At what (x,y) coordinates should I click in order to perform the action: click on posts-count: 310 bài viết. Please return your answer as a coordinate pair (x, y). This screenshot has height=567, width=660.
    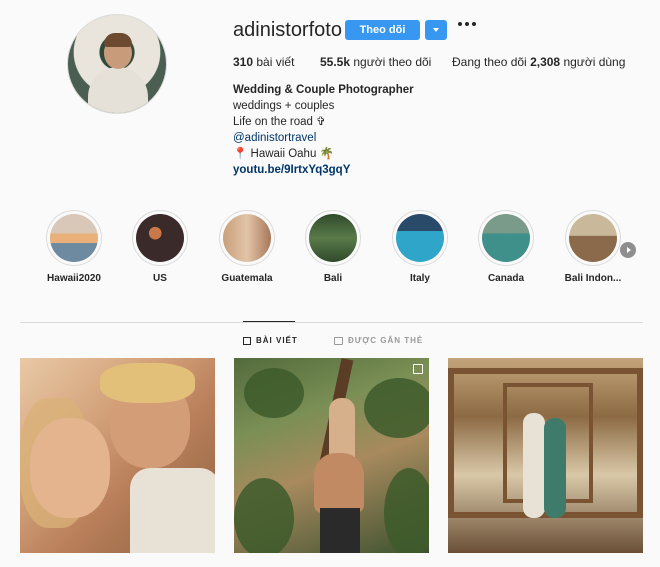
    Looking at the image, I should click on (264, 62).